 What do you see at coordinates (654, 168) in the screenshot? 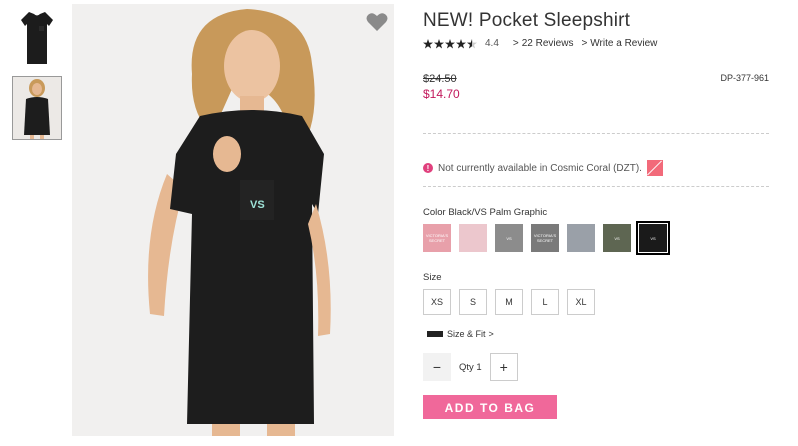
I see `unavailable-color-swatch` at bounding box center [654, 168].